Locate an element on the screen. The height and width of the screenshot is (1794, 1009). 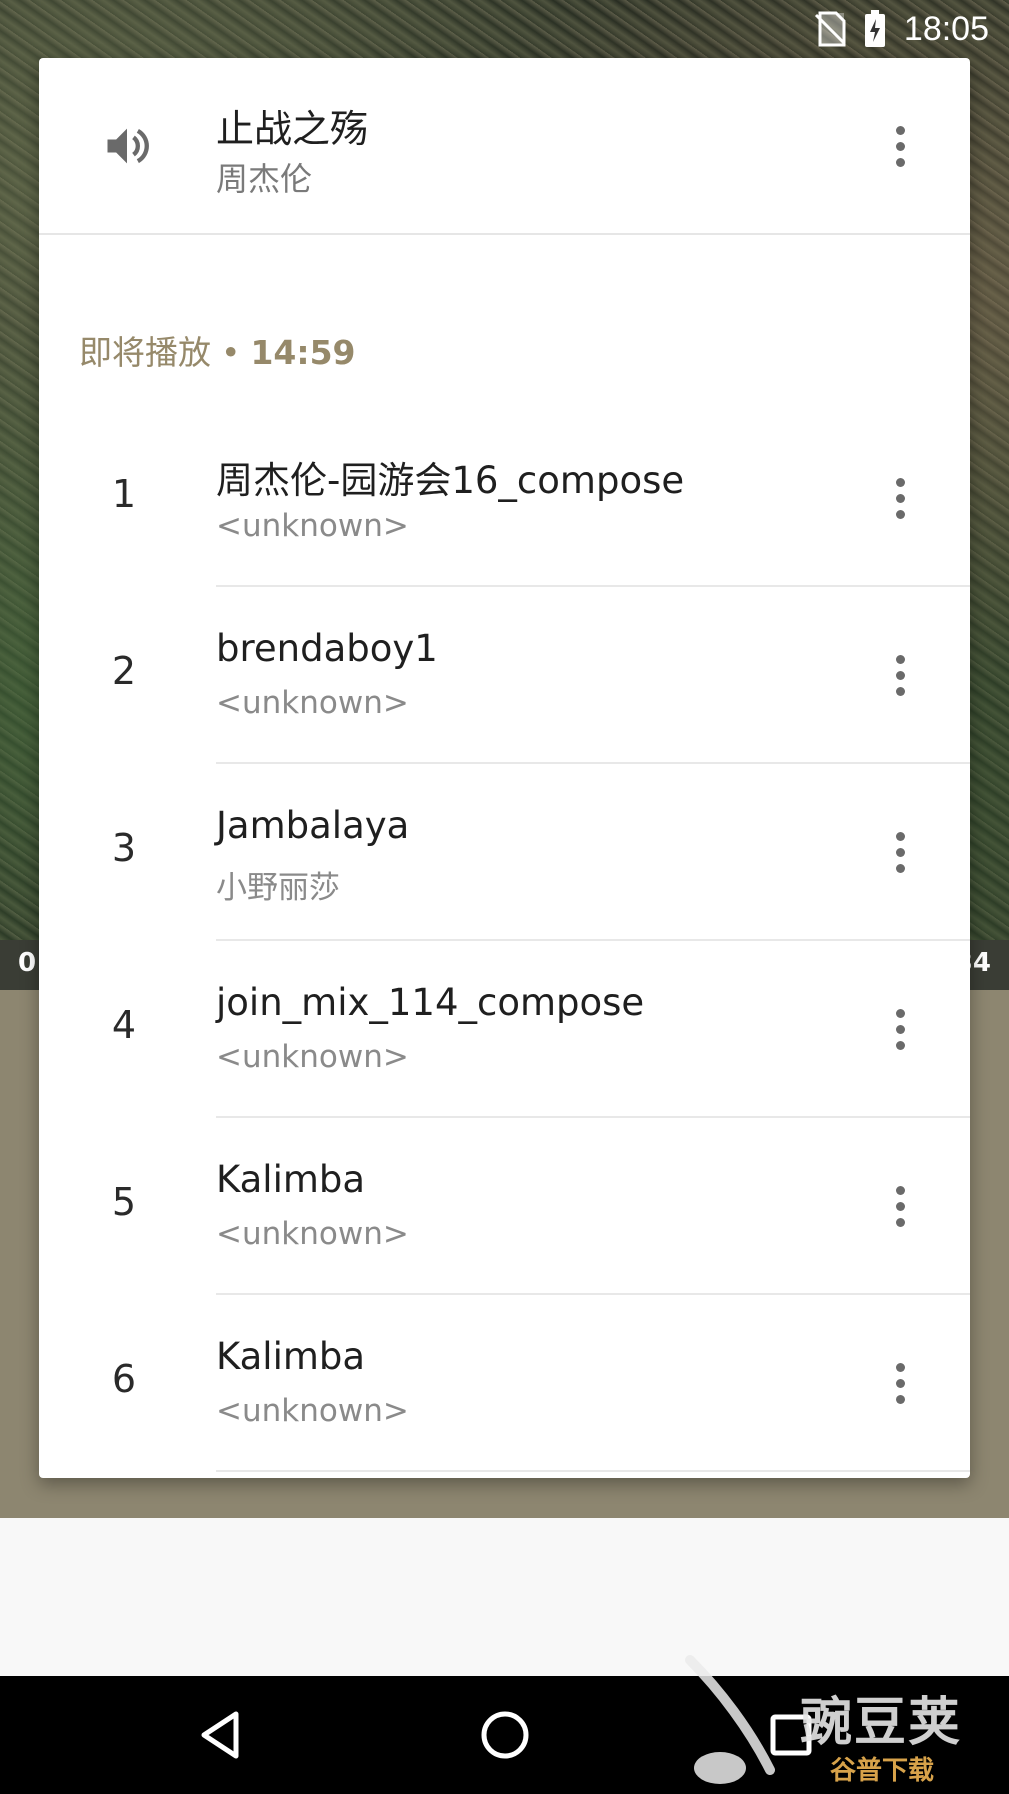
queue-item-artist: 小野丽莎 is located at coordinates (278, 888).